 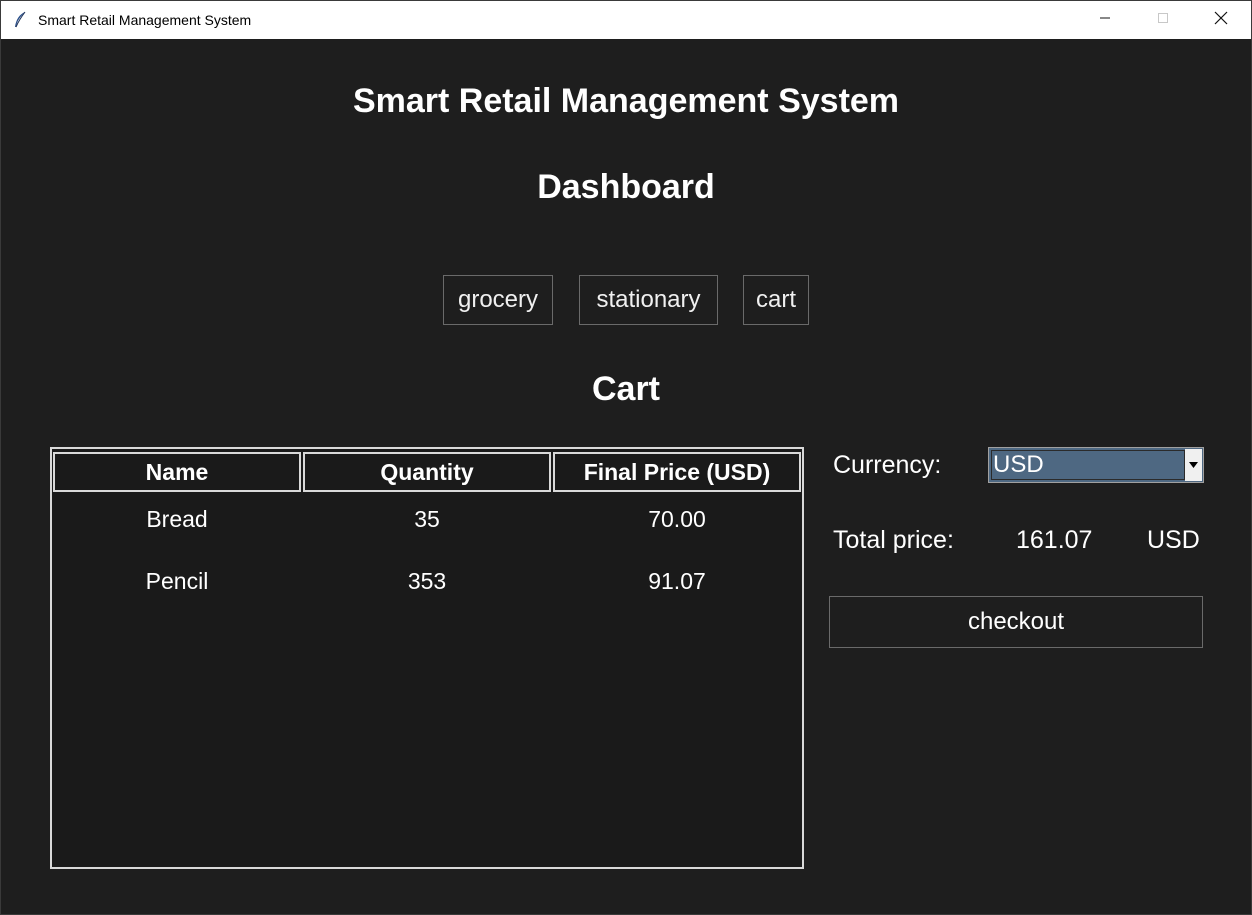 What do you see at coordinates (427, 472) in the screenshot?
I see `column-header-quantity: Quantity` at bounding box center [427, 472].